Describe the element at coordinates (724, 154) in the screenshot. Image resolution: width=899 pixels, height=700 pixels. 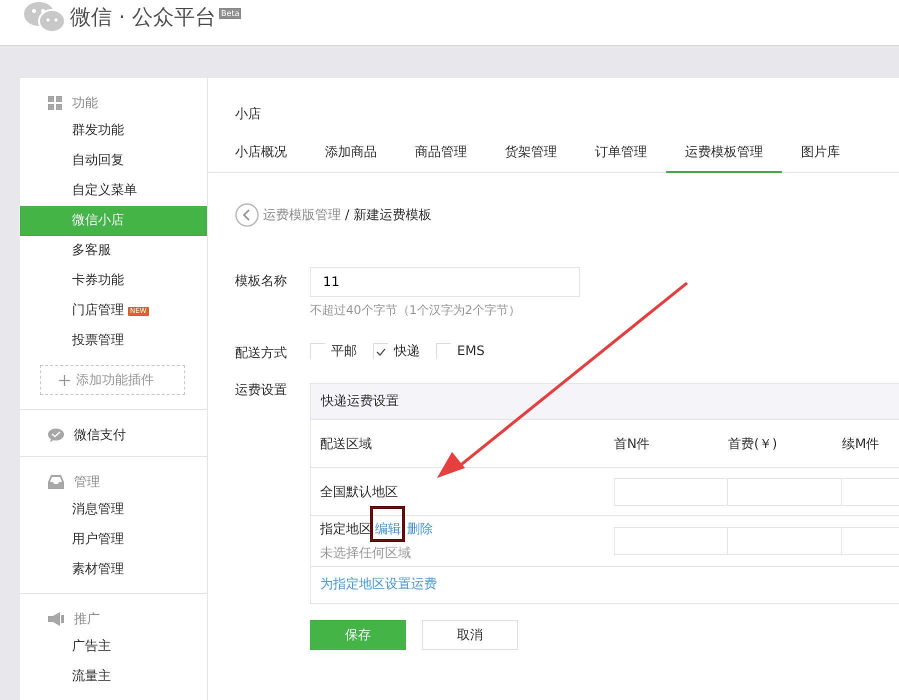
I see `tab: 运费模板管理` at that location.